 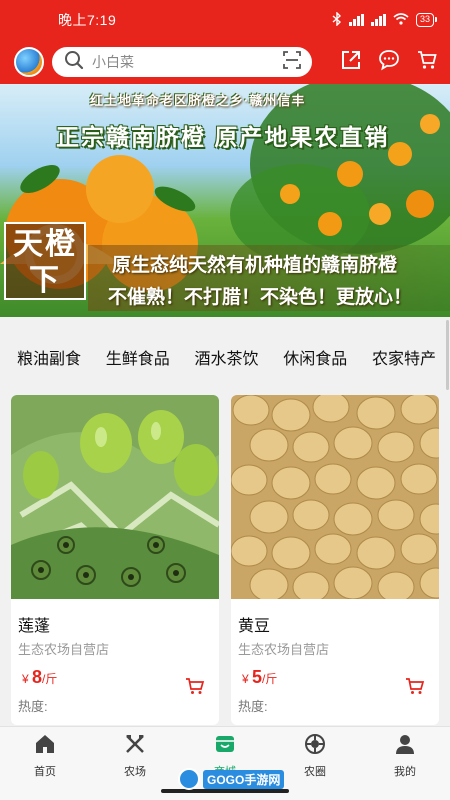 I want to click on scan-icon, so click(x=292, y=62).